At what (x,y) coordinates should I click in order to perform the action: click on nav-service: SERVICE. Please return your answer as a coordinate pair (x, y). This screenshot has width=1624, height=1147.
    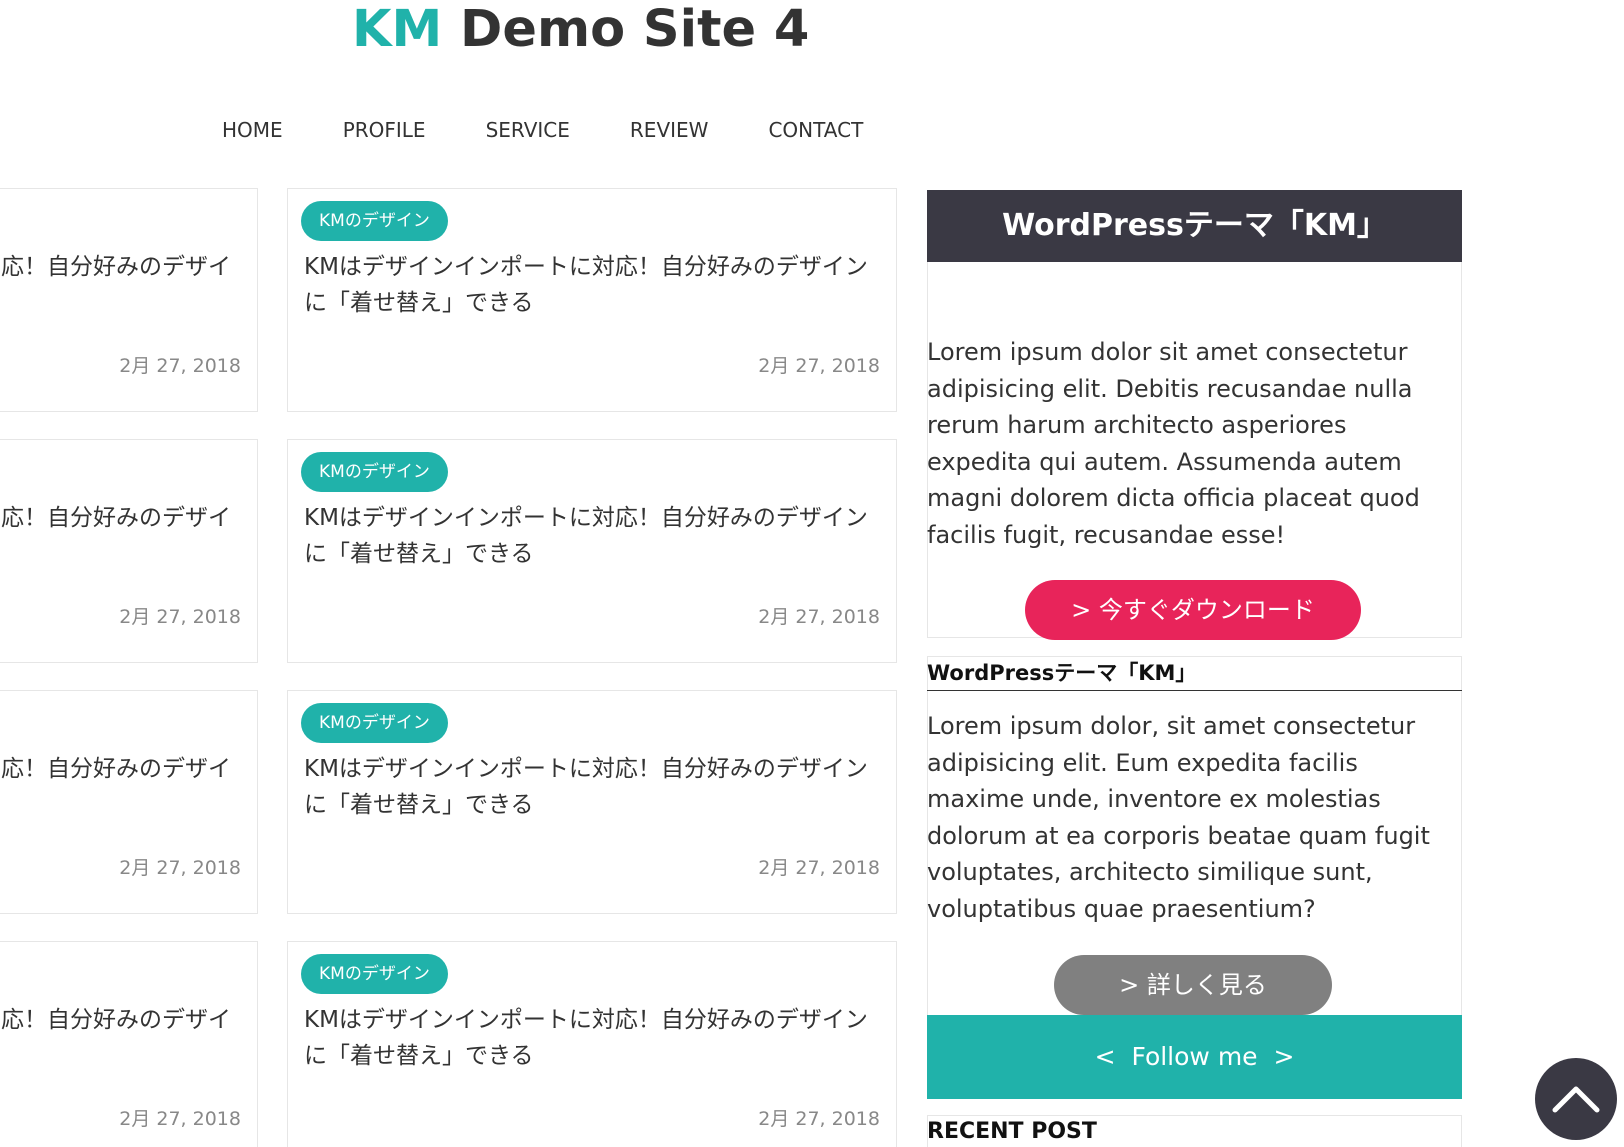
    Looking at the image, I should click on (528, 130).